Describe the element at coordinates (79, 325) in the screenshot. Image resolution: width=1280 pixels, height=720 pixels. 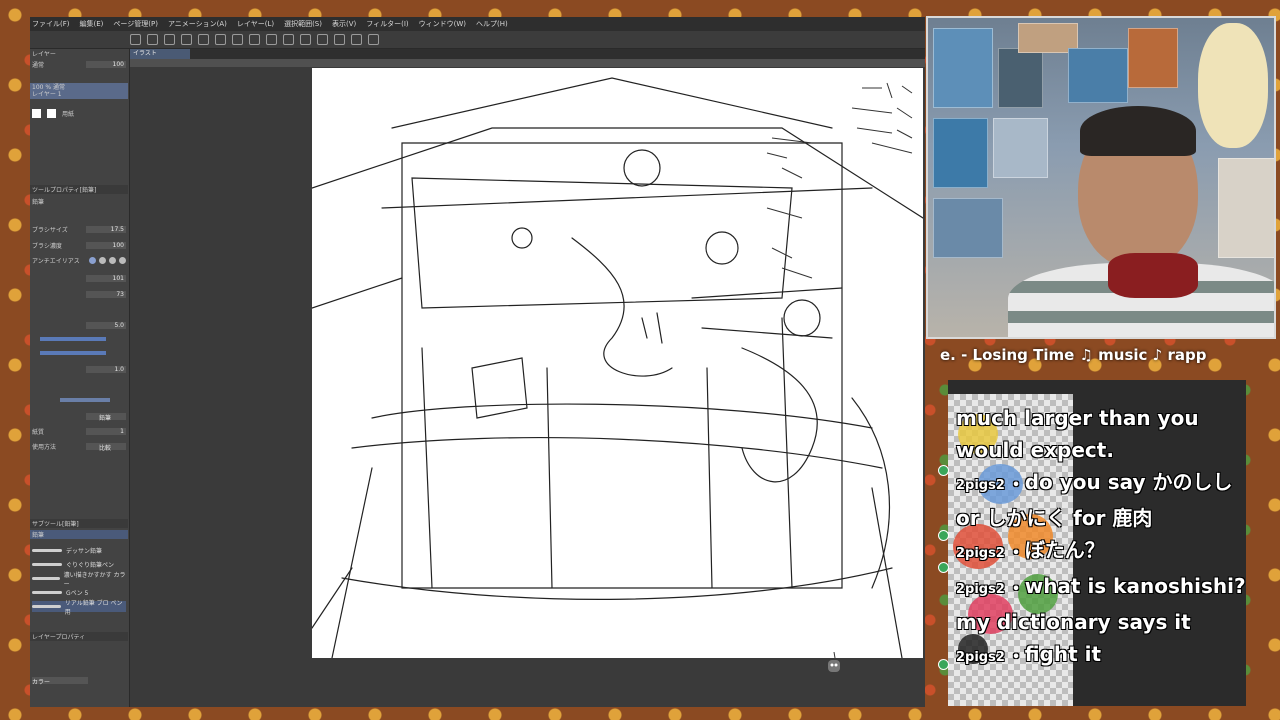
I see `value-row-50: 5.0` at that location.